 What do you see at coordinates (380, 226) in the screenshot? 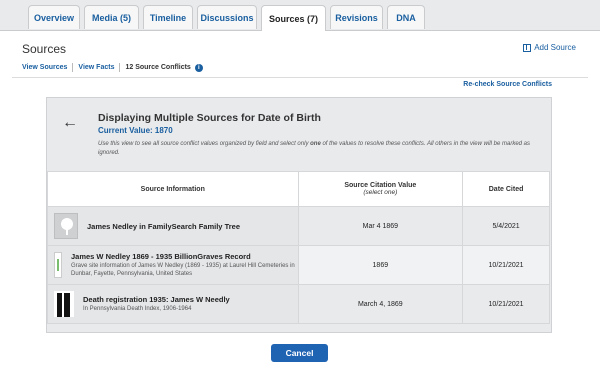
I see `citation-value-option: Mar 4 1869` at bounding box center [380, 226].